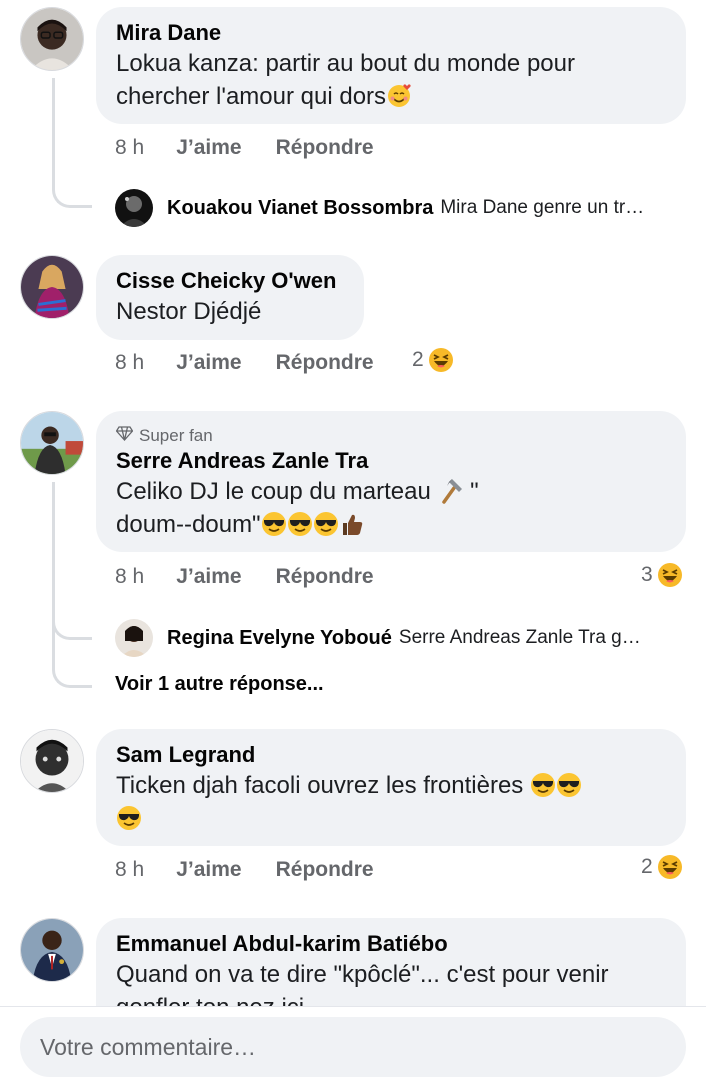 Image resolution: width=706 pixels, height=1081 pixels. Describe the element at coordinates (399, 96) in the screenshot. I see `smiling-face-with-hearts-icon` at that location.